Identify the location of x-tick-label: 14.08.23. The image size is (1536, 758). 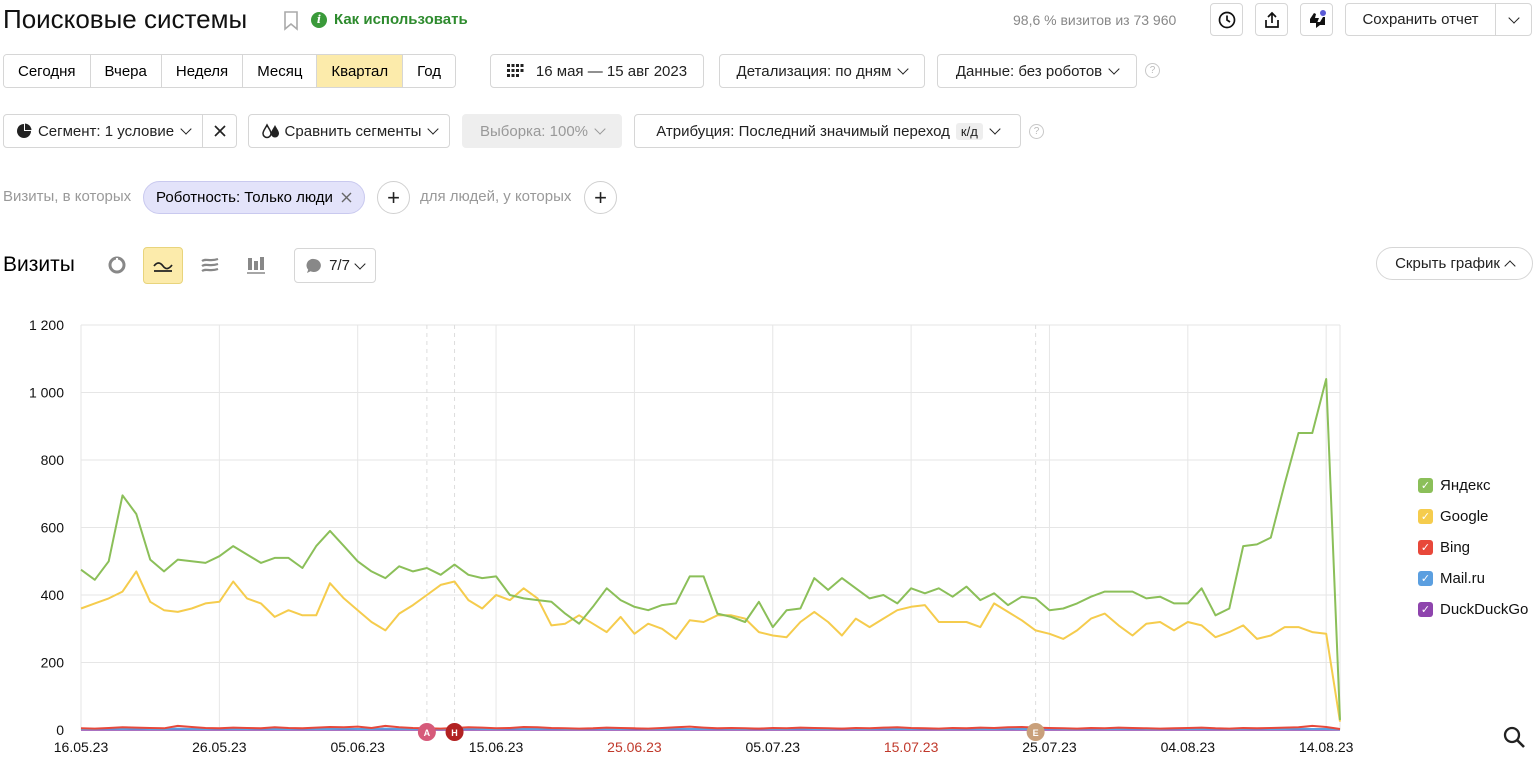
(1326, 747).